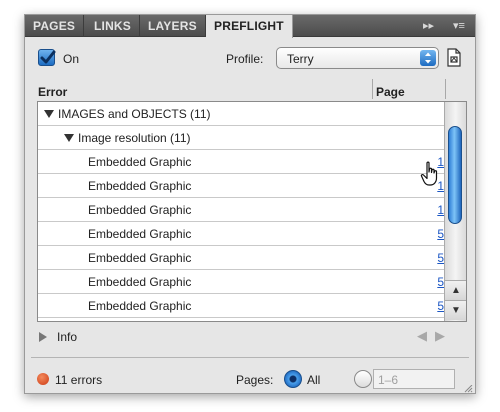 The width and height of the screenshot is (500, 412). Describe the element at coordinates (426, 335) in the screenshot. I see `previous-arrow-icon: ◀` at that location.